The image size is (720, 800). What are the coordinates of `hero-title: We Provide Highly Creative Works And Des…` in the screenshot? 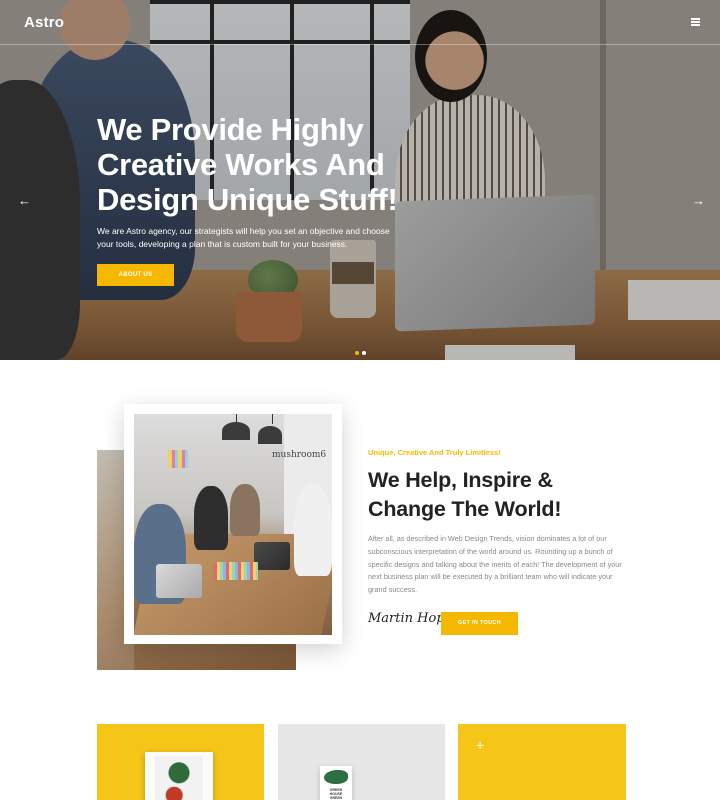 It's located at (247, 164).